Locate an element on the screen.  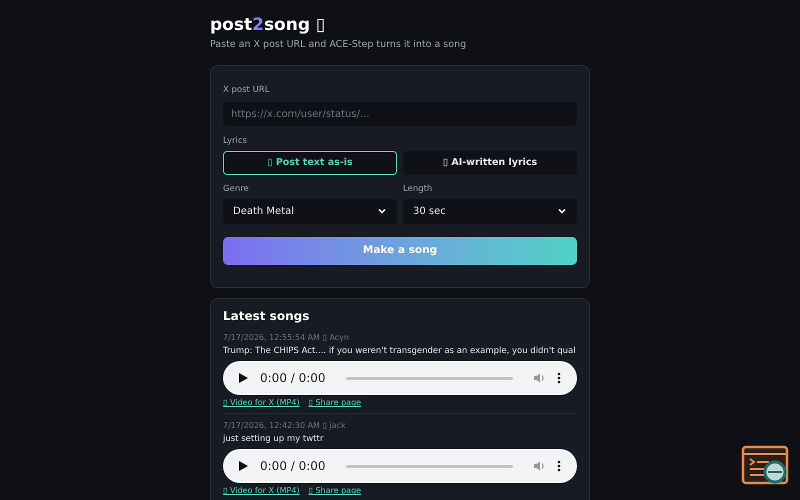
song-text: Trump: The CHIPS Act.... if you weren't transgender as an example, you didn't qual is located at coordinates (399, 351).